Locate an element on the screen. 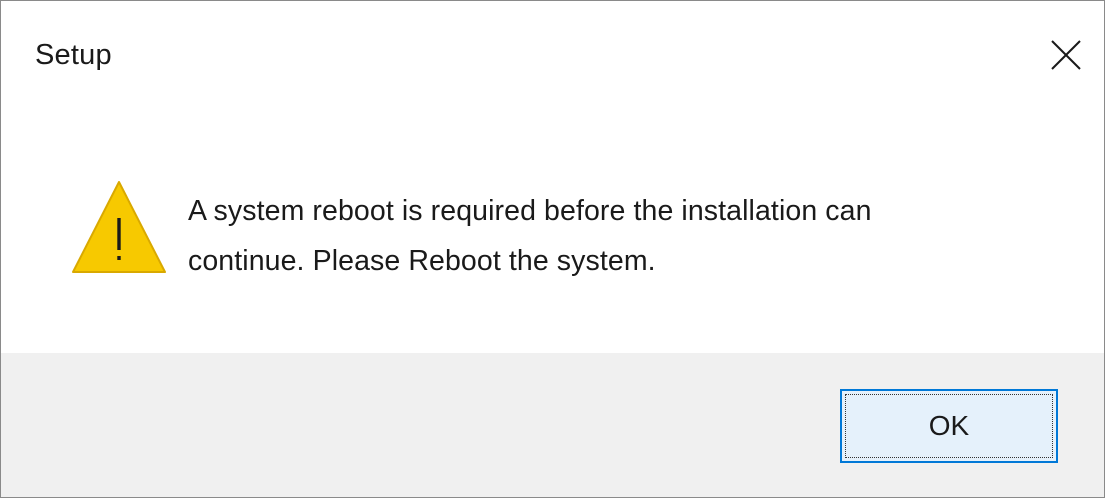  close-button is located at coordinates (1058, 60).